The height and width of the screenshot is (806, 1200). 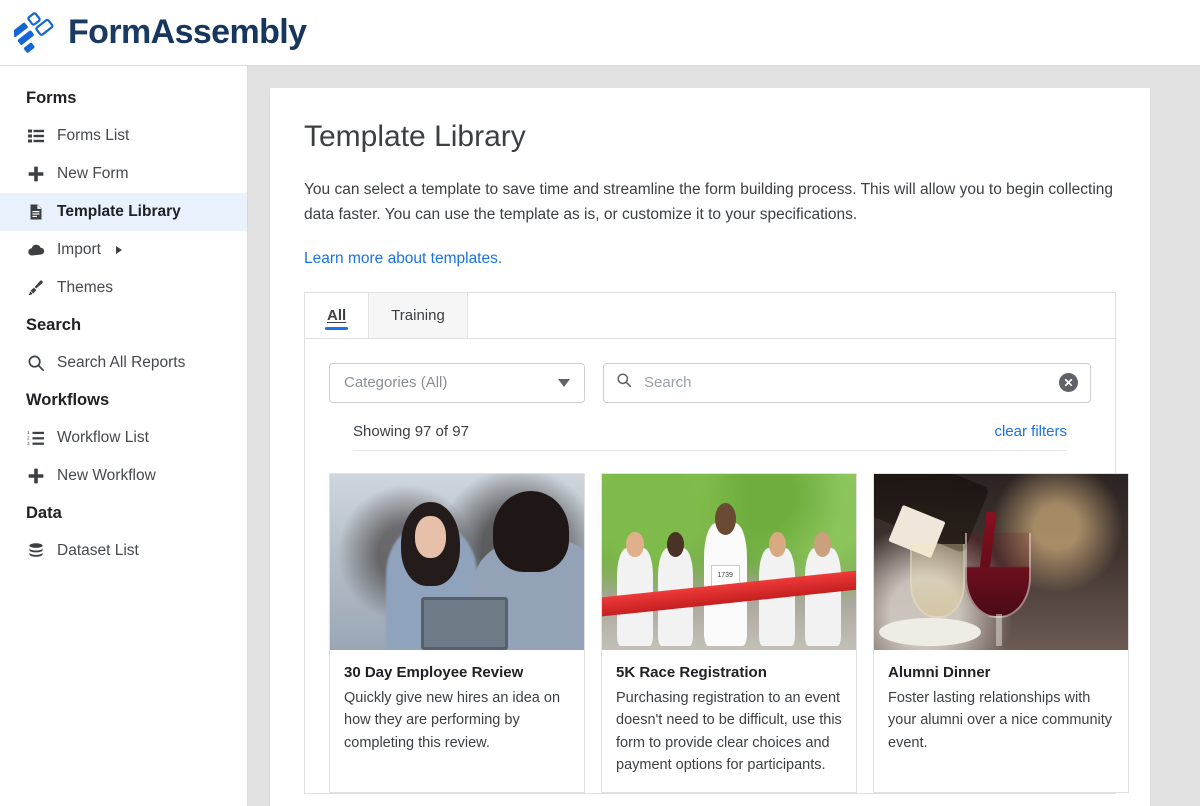 I want to click on results-count: Showing 97 of 97, so click(x=411, y=431).